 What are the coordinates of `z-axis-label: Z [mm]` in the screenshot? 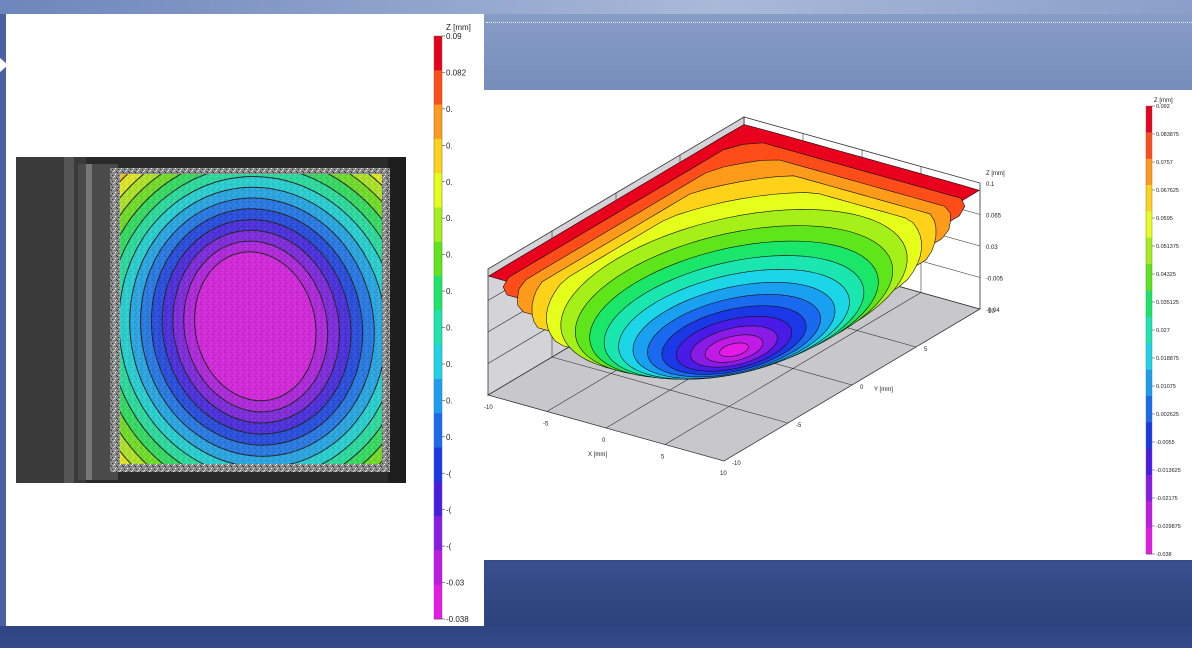 It's located at (995, 174).